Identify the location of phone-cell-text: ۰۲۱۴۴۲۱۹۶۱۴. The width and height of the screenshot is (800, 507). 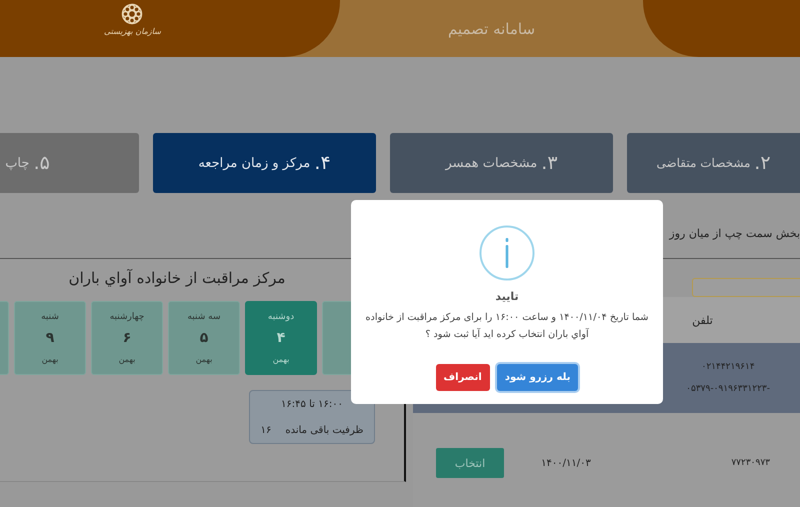
(728, 367).